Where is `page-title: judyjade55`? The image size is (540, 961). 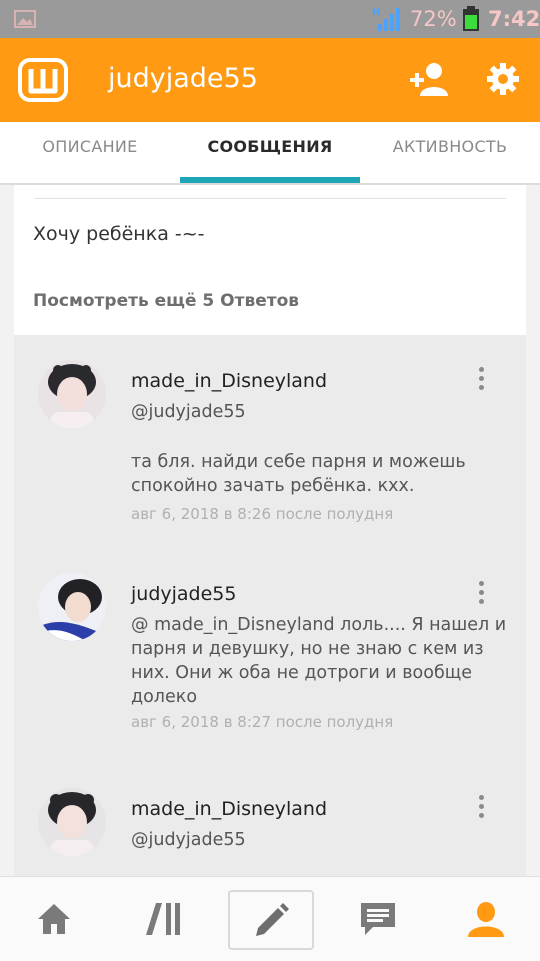 page-title: judyjade55 is located at coordinates (183, 78).